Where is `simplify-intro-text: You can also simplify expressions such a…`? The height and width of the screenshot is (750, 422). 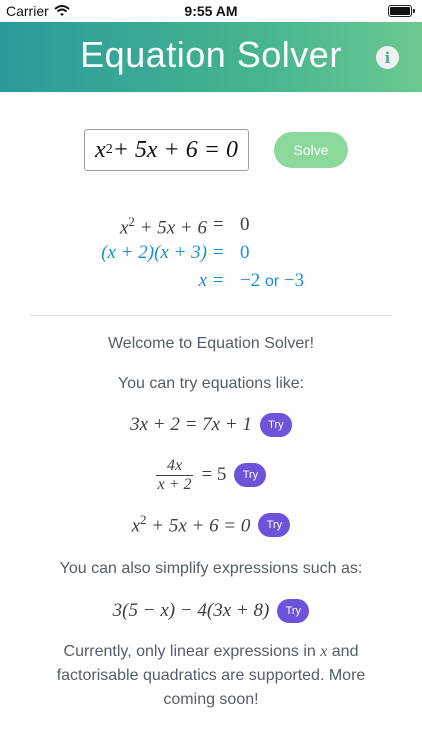 simplify-intro-text: You can also simplify expressions such a… is located at coordinates (211, 568).